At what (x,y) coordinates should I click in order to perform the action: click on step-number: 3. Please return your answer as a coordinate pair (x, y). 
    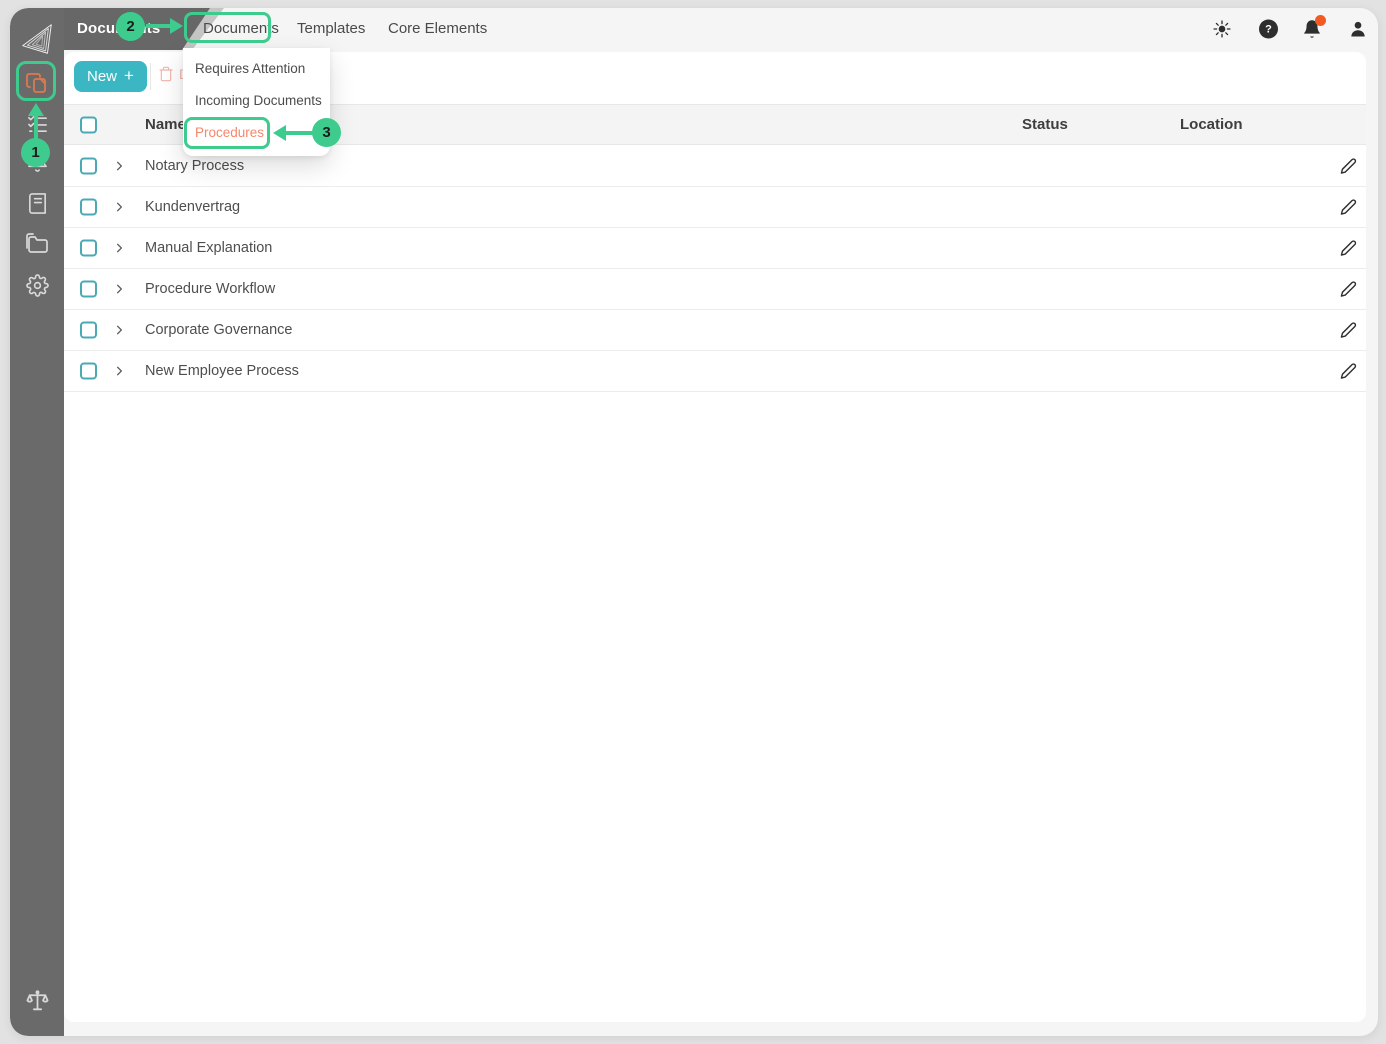
    Looking at the image, I should click on (326, 132).